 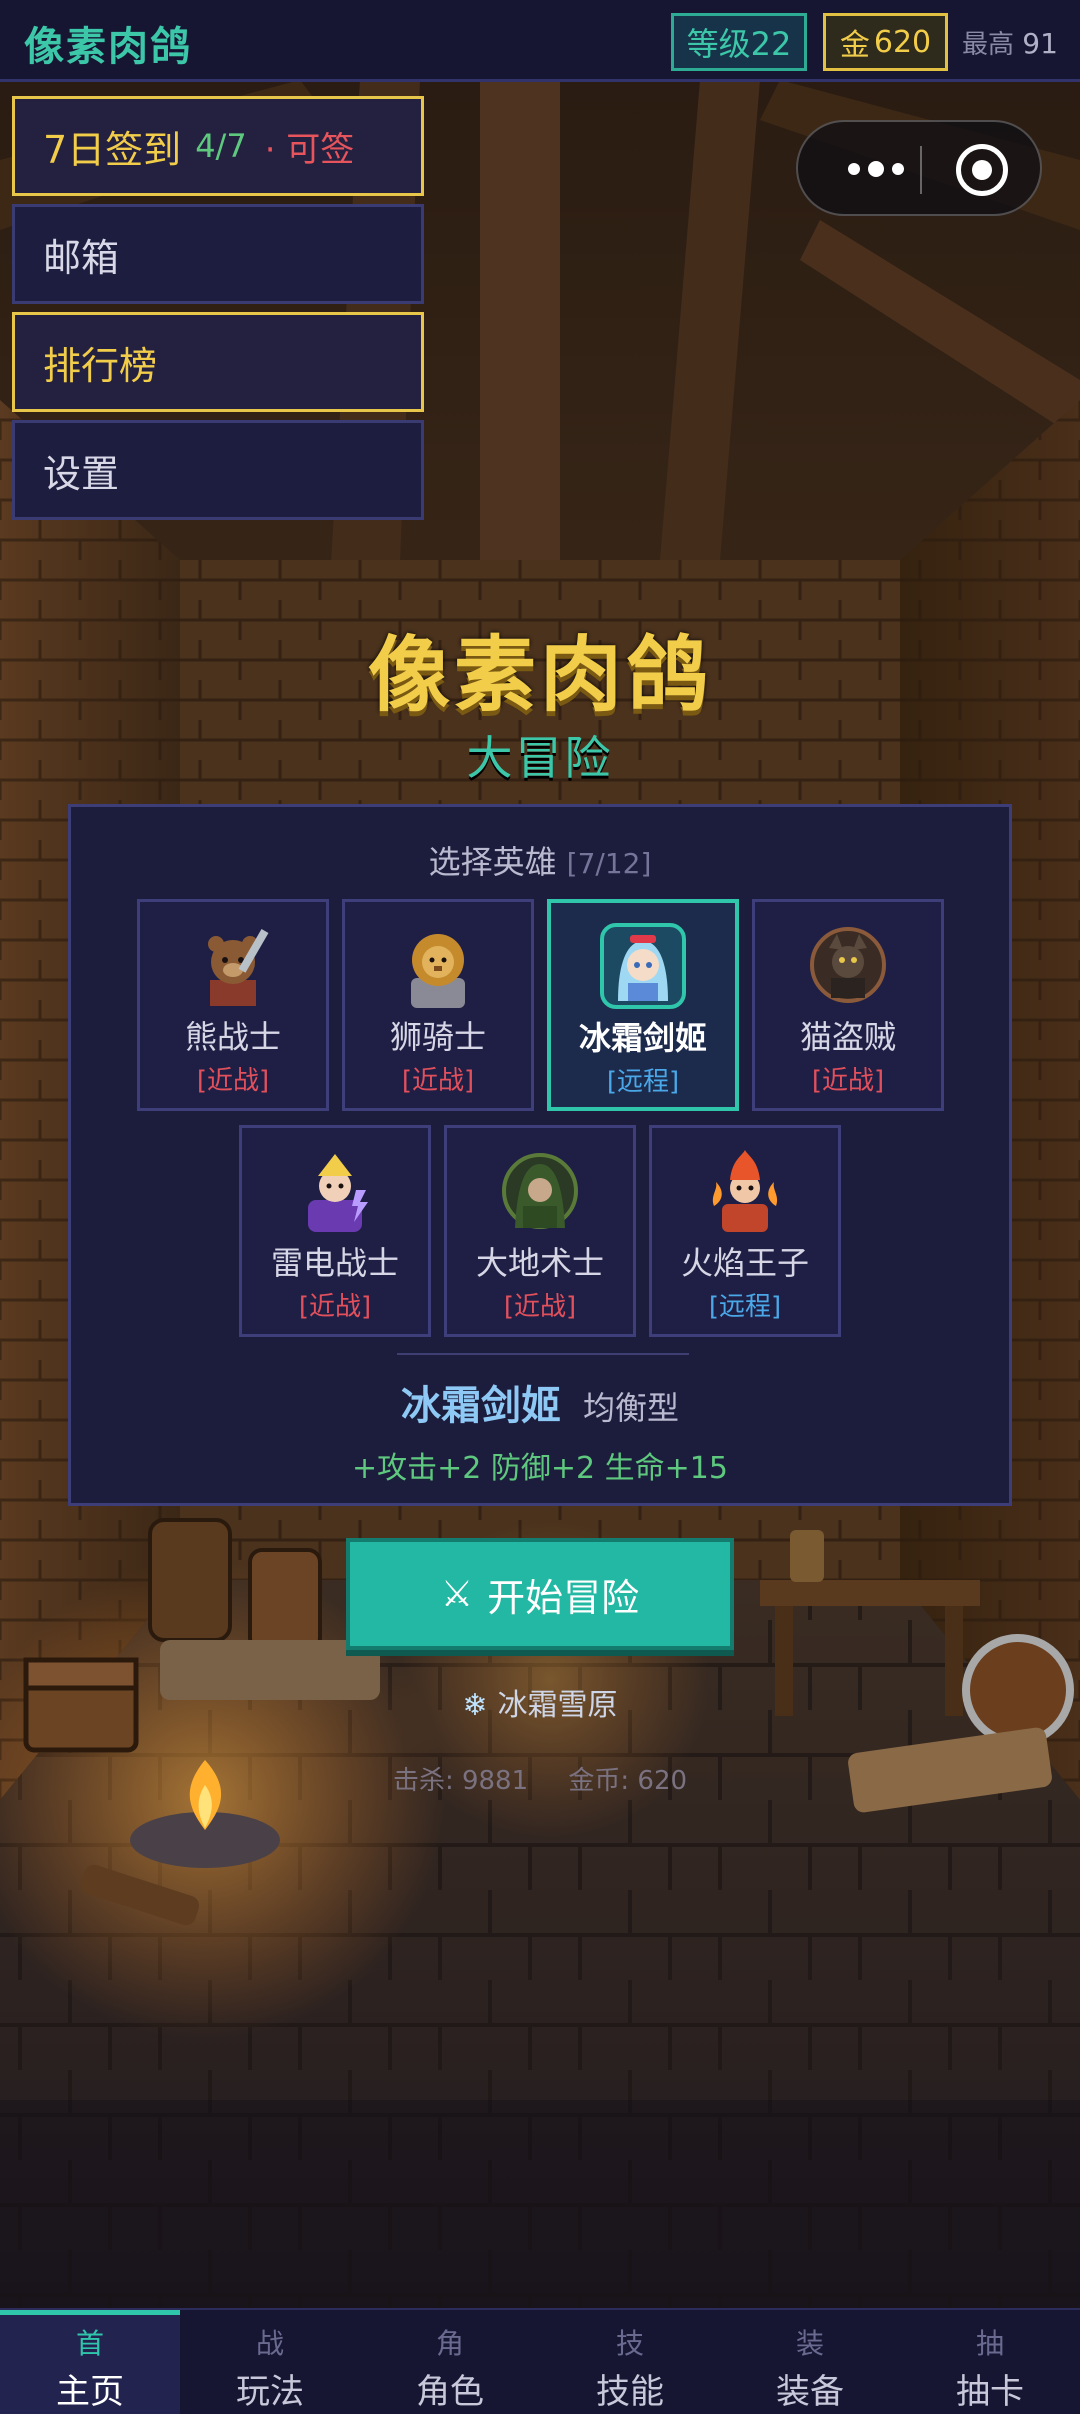 What do you see at coordinates (848, 1005) in the screenshot?
I see `hero-card-cat-rogue: 猫盗贼 [近战]` at bounding box center [848, 1005].